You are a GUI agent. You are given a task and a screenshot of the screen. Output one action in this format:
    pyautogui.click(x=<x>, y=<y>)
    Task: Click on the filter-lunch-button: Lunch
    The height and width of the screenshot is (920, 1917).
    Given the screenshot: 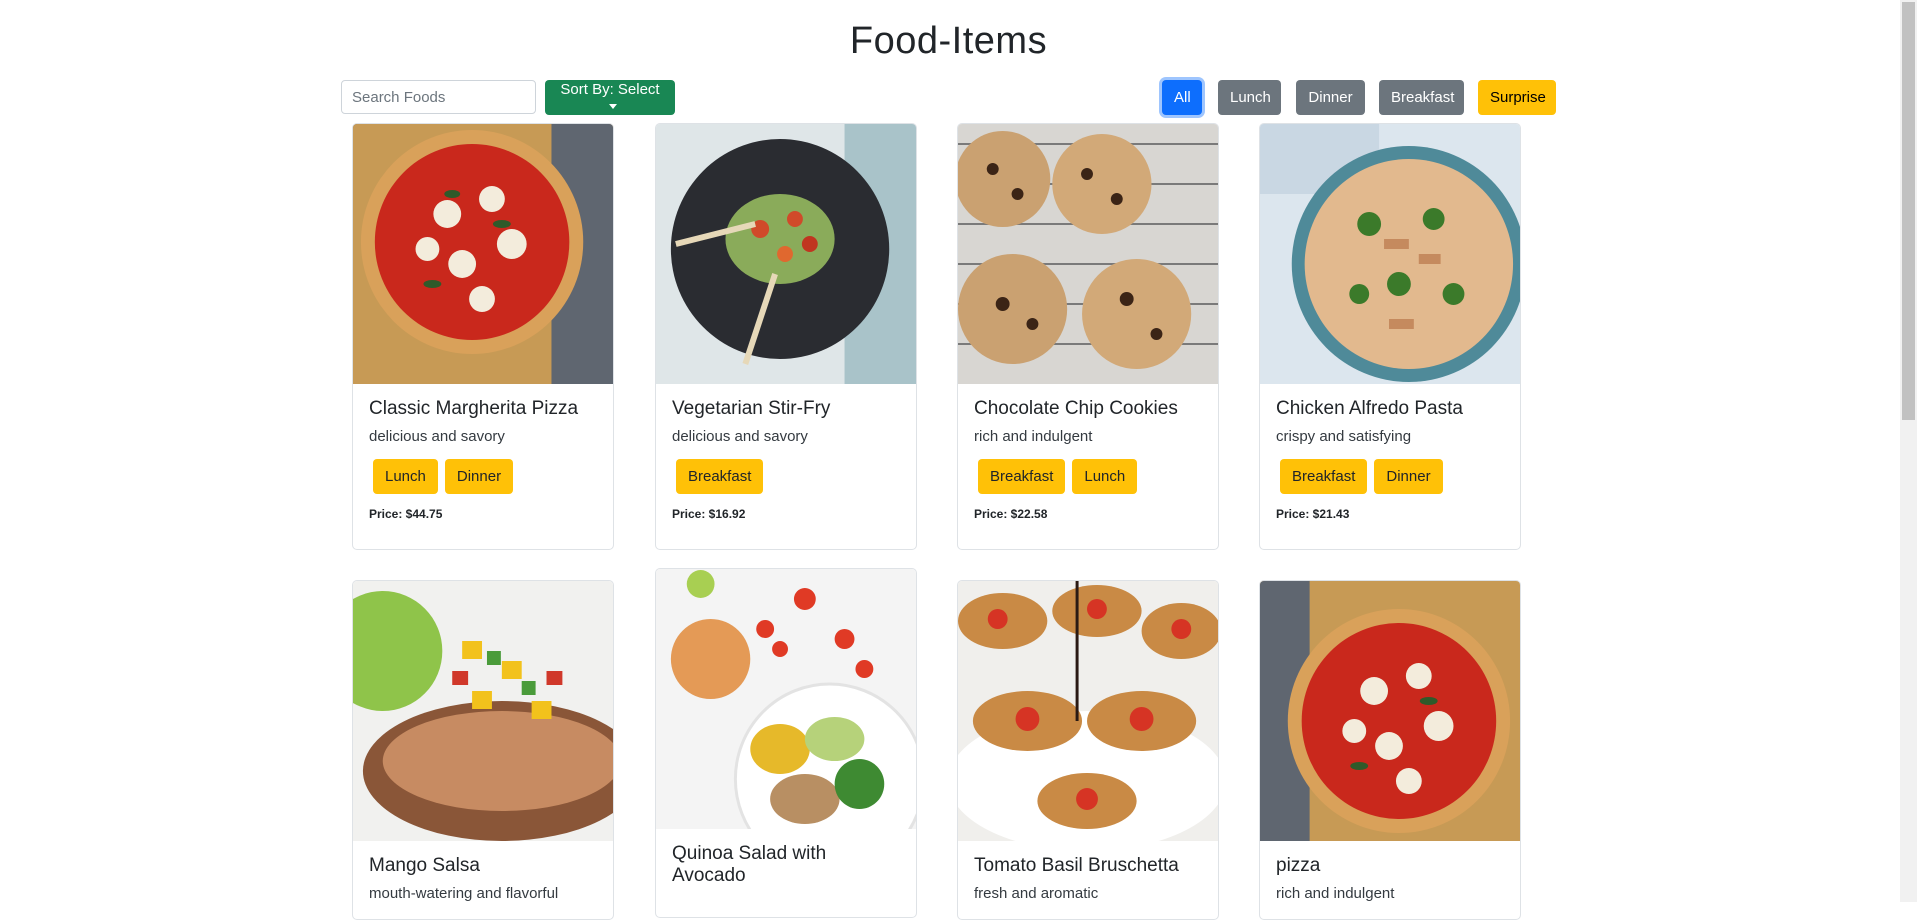 What is the action you would take?
    pyautogui.click(x=1249, y=97)
    